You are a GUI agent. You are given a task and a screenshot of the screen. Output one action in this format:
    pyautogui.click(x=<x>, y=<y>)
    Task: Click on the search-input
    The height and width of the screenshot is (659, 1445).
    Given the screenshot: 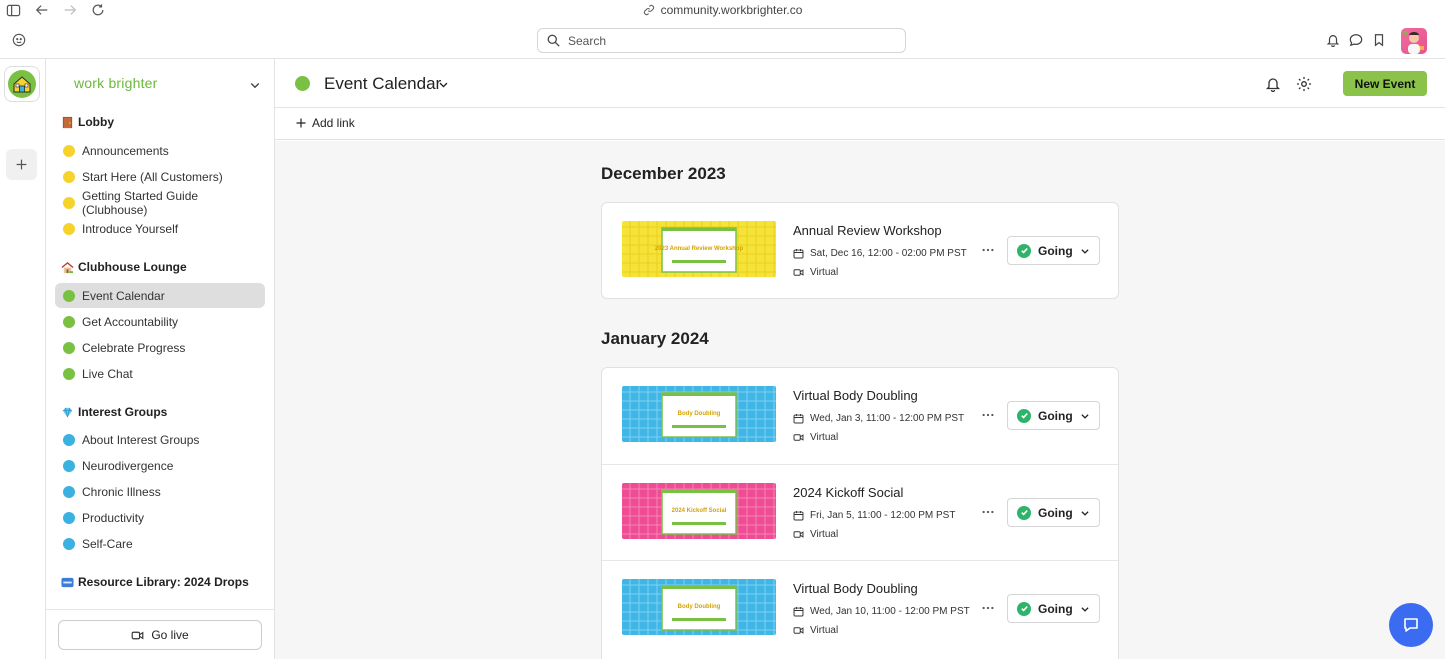 What is the action you would take?
    pyautogui.click(x=728, y=40)
    